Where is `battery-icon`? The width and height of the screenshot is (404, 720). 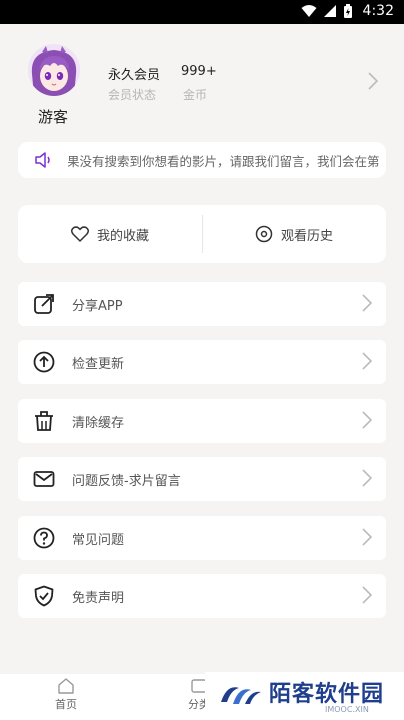
battery-icon is located at coordinates (347, 10).